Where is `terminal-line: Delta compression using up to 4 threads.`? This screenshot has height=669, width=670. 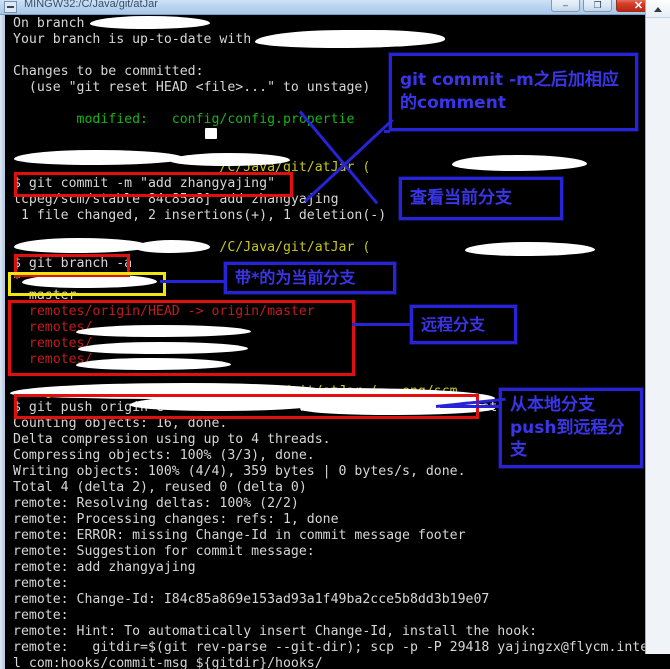 terminal-line: Delta compression using up to 4 threads. is located at coordinates (172, 439).